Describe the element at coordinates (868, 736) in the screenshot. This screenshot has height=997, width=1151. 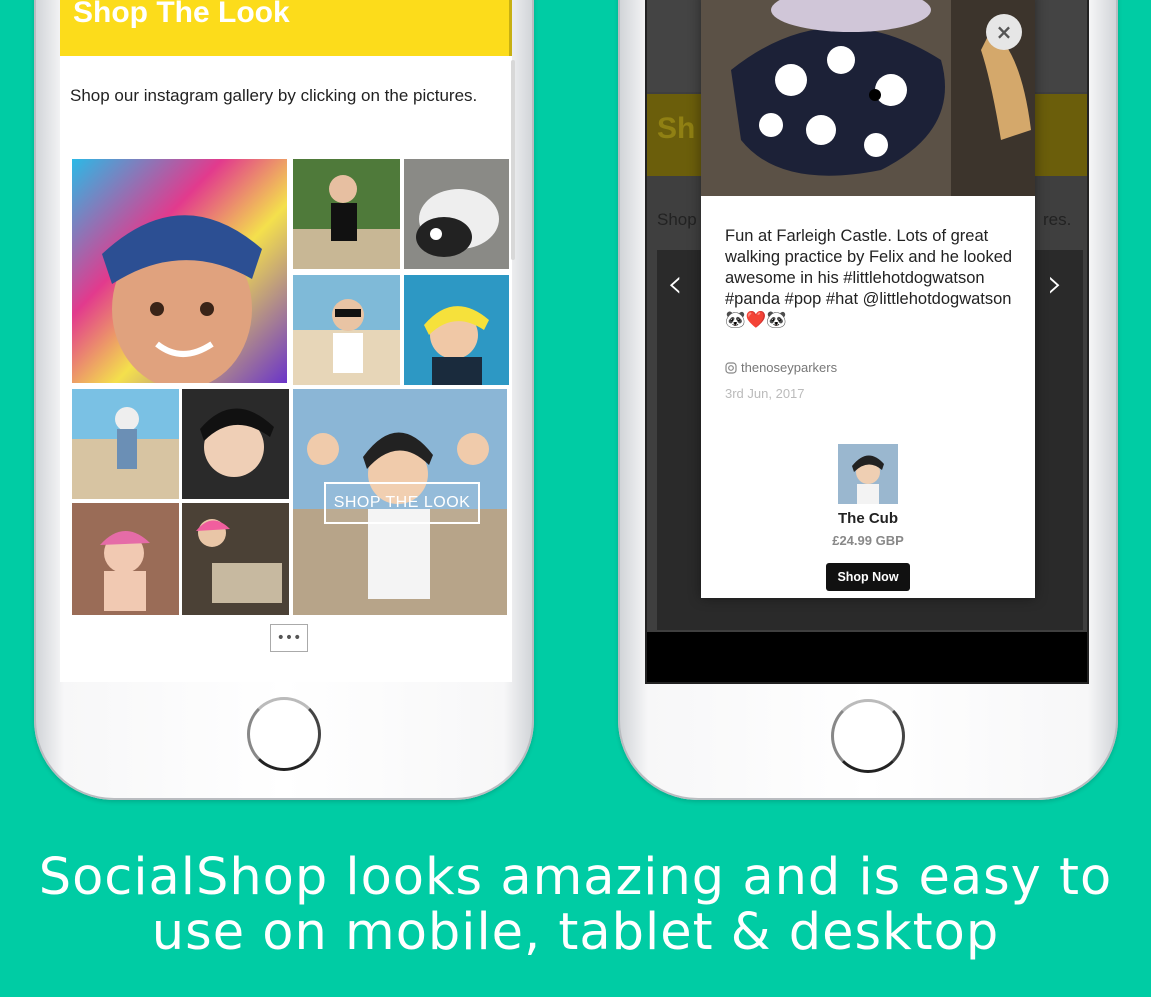
I see `right-home-button` at that location.